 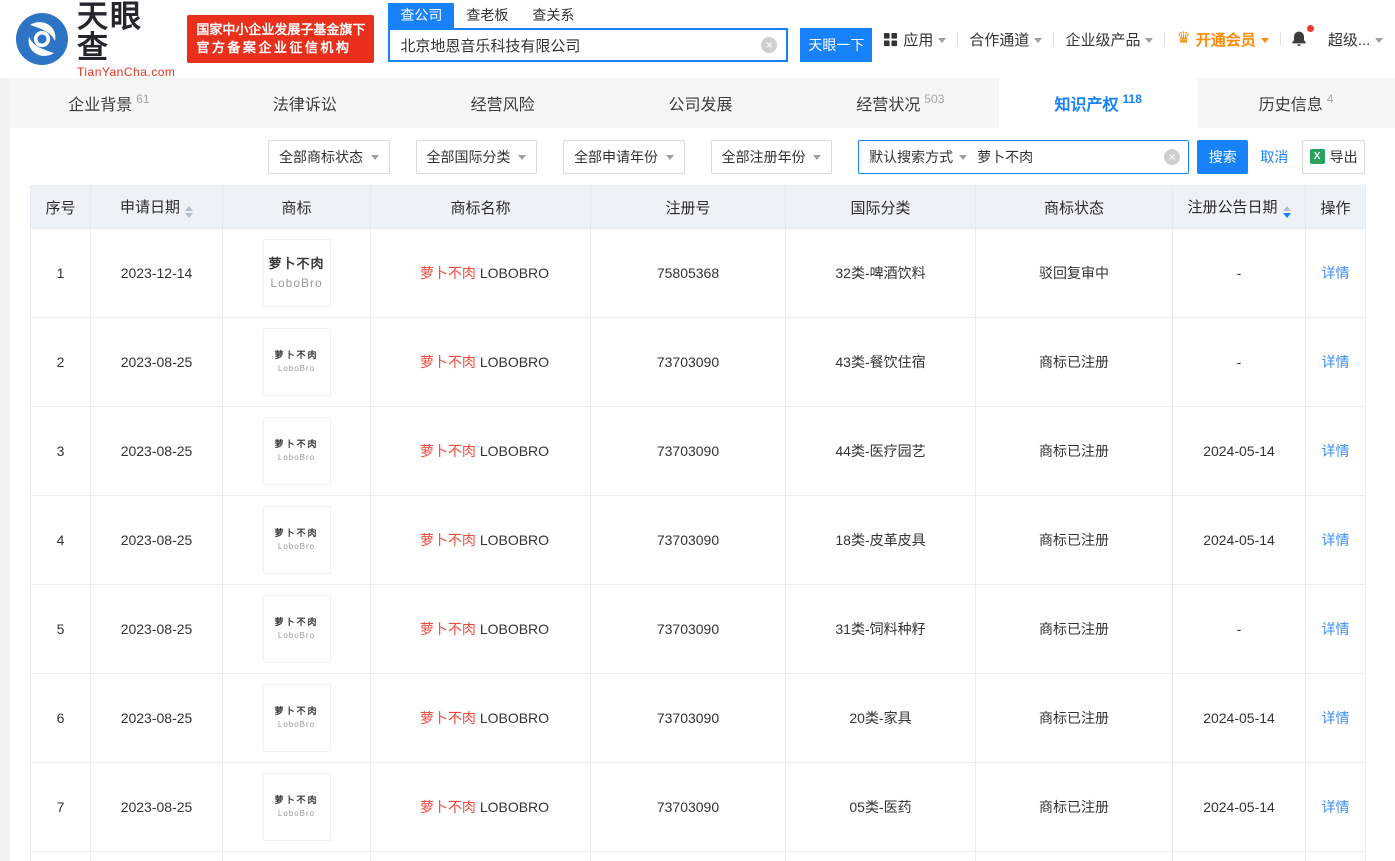 What do you see at coordinates (1083, 156) in the screenshot?
I see `keyword-input` at bounding box center [1083, 156].